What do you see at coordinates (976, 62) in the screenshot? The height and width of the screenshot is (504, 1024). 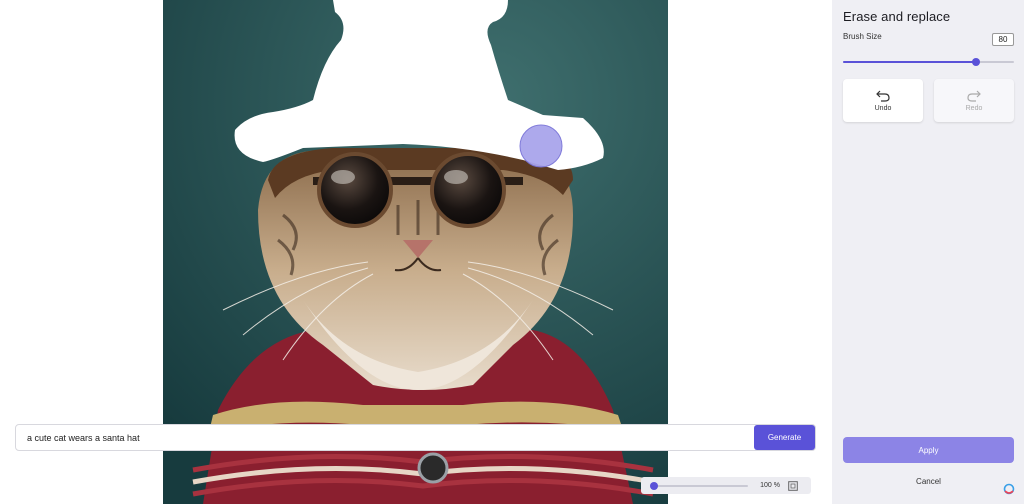 I see `brush-size-slider-thumb` at bounding box center [976, 62].